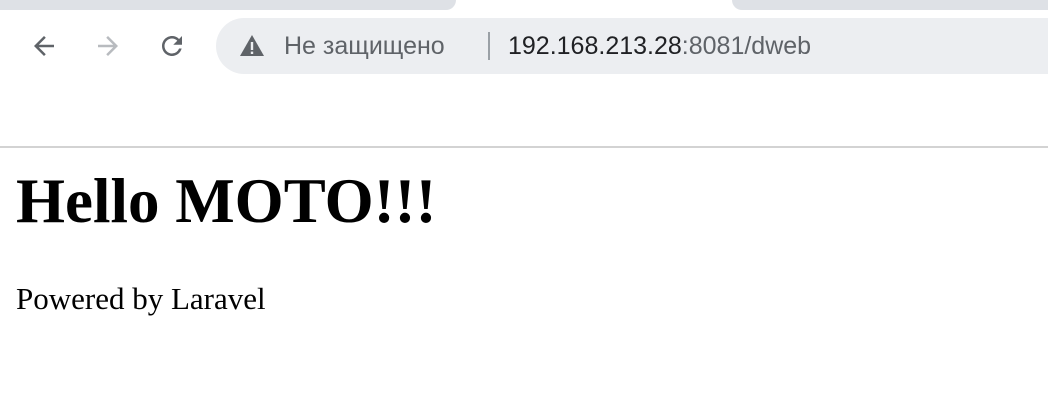 This screenshot has width=1048, height=414. I want to click on tab-inactive-left, so click(228, 5).